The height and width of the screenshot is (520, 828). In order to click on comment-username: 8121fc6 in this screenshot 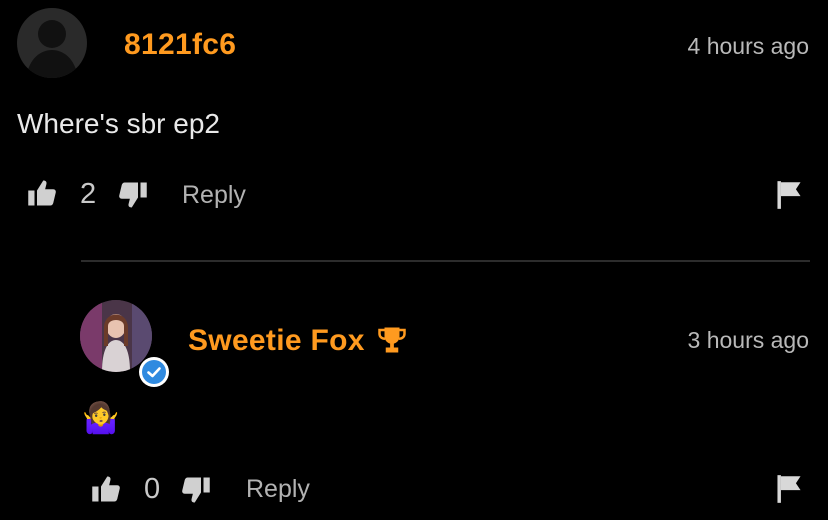, I will do `click(180, 45)`.